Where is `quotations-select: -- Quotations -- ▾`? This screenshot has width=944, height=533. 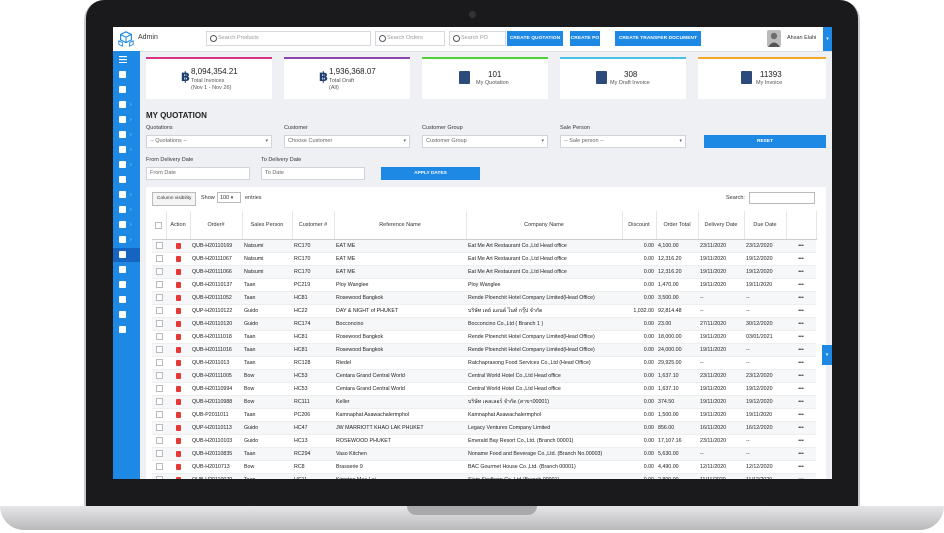
quotations-select: -- Quotations -- ▾ is located at coordinates (209, 141).